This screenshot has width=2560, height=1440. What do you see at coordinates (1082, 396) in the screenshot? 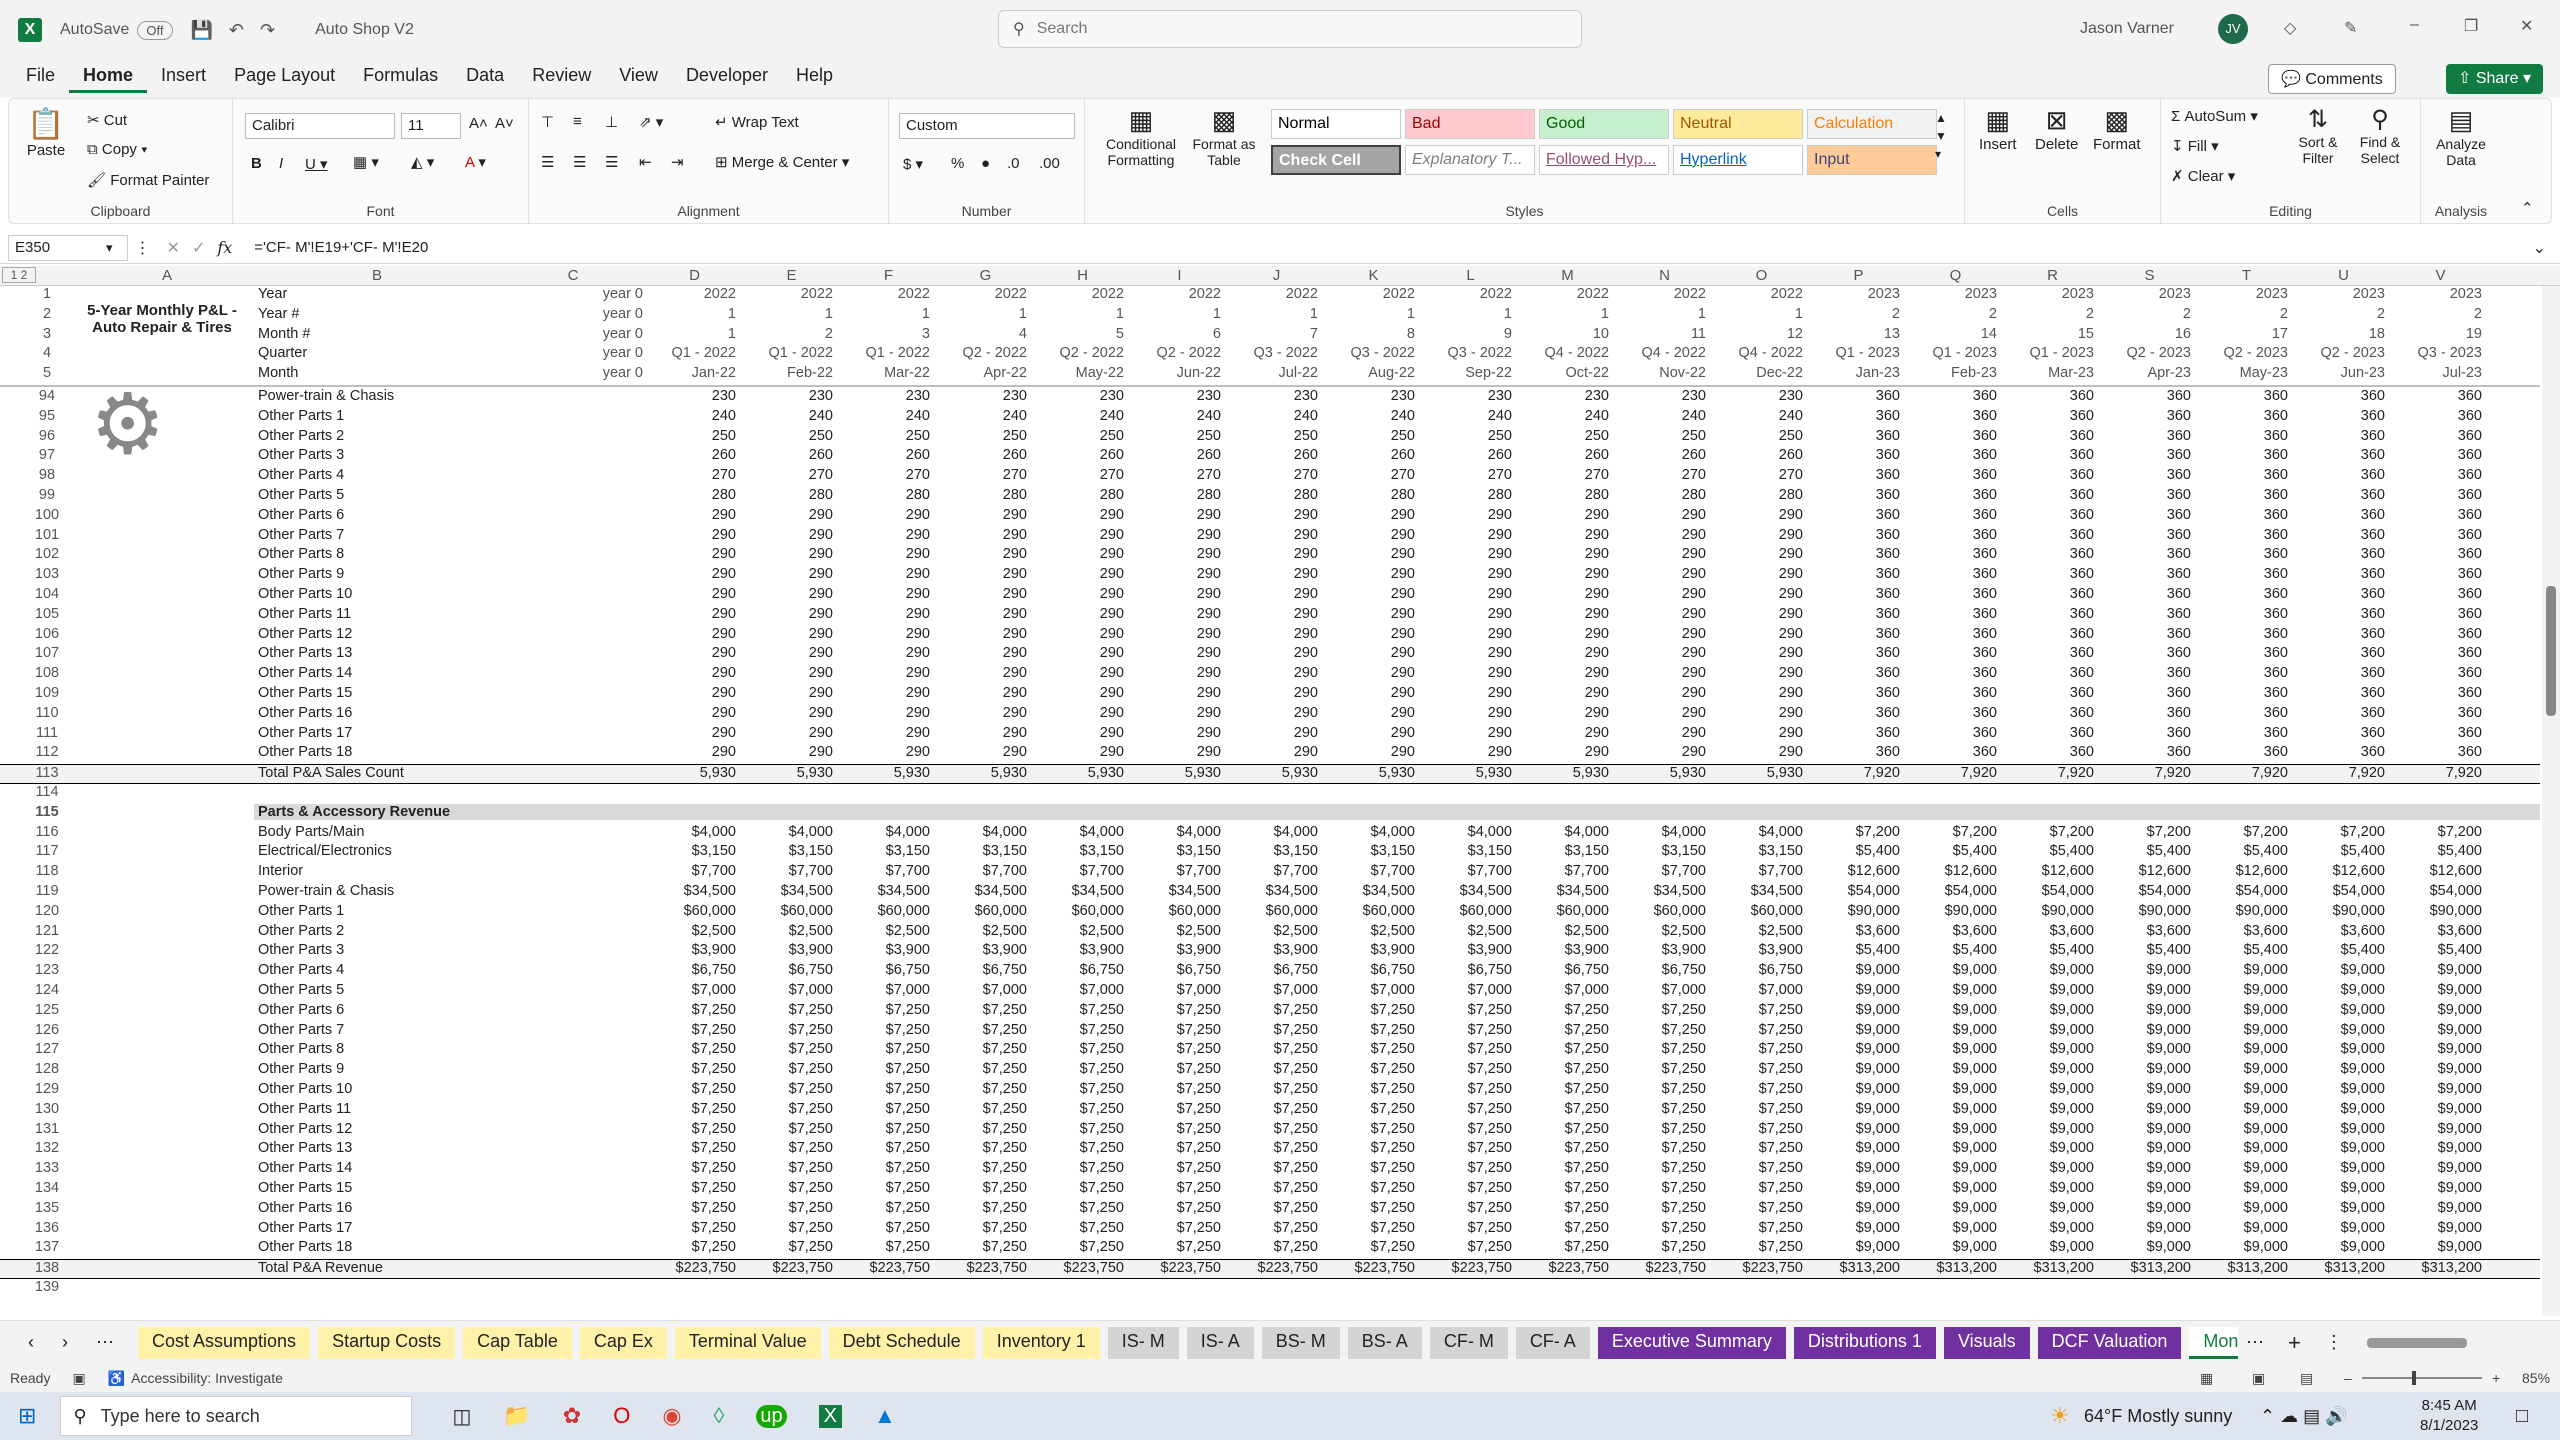
I see `cell-value: 230` at bounding box center [1082, 396].